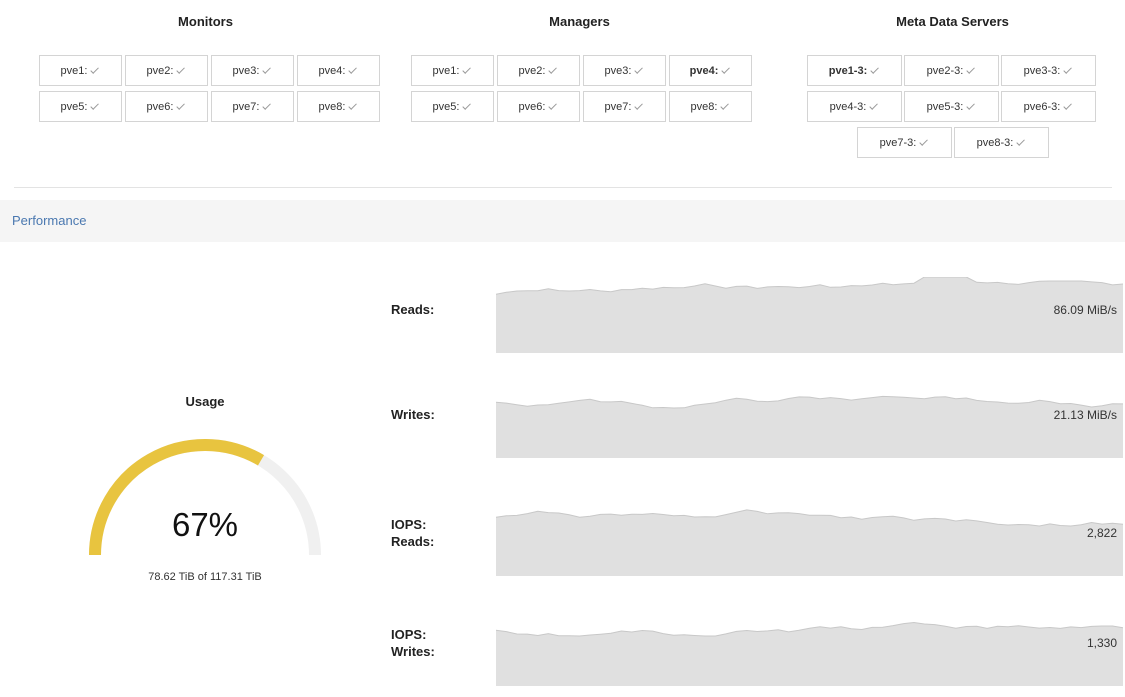  I want to click on service-node-label: pve7-3:, so click(898, 142).